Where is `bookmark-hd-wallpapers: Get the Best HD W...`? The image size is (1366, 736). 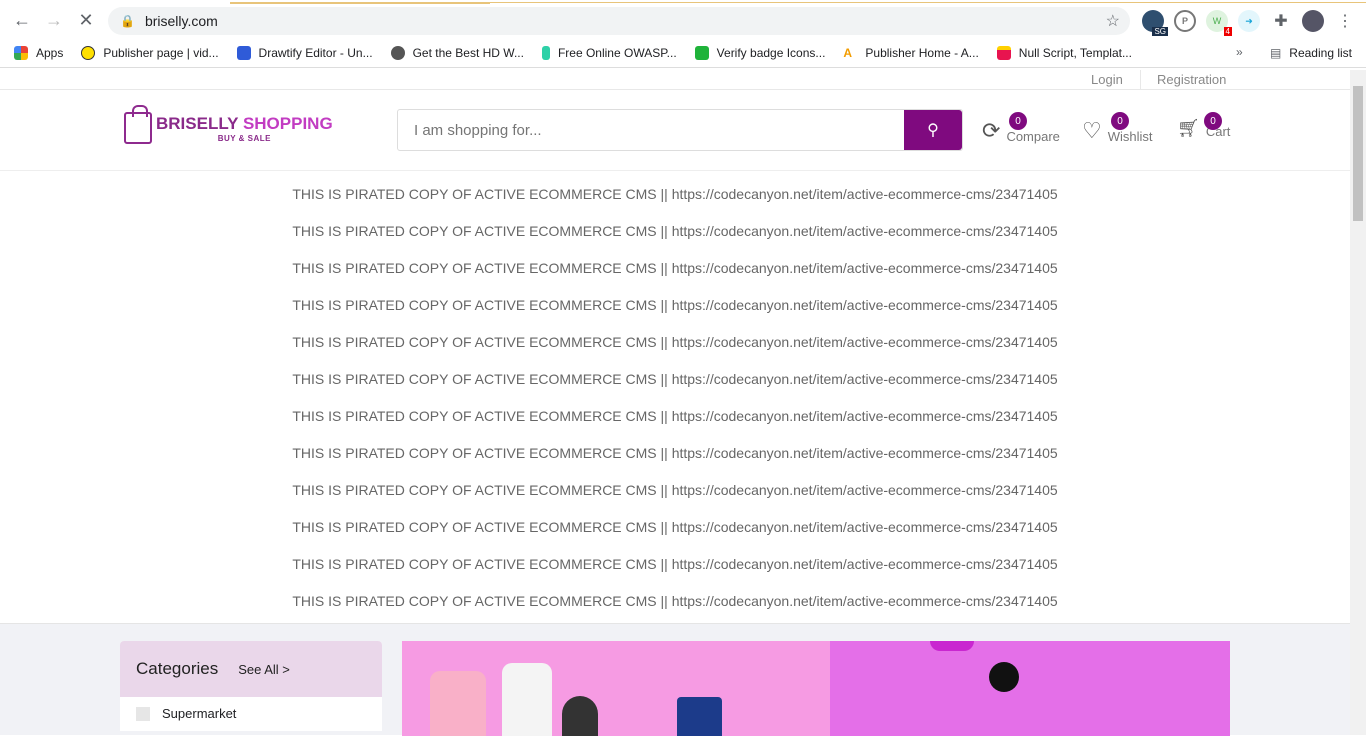
bookmark-hd-wallpapers: Get the Best HD W... is located at coordinates (457, 52).